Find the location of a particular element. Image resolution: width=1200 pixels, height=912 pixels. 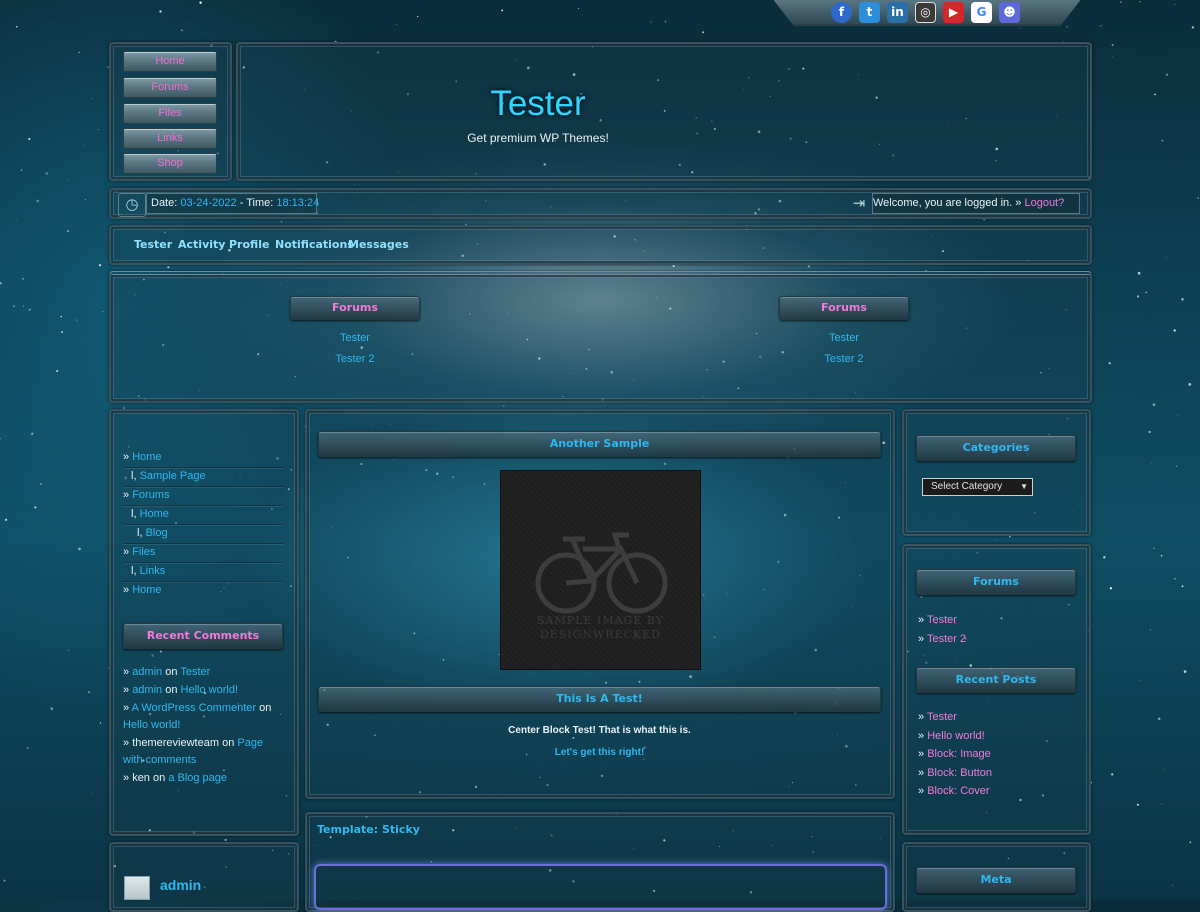

forums-block-left-title: Forums is located at coordinates (355, 308).